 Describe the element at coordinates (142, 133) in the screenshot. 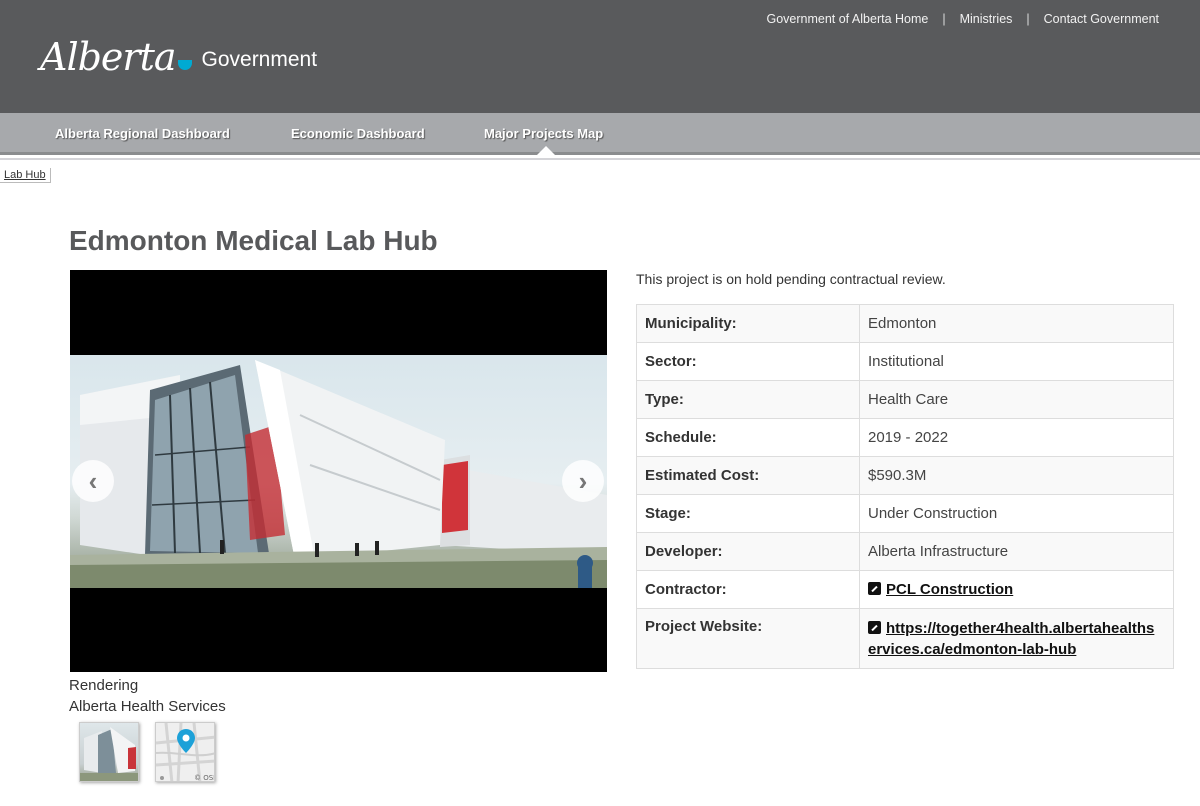

I see `nav-item-regional-dashboard: Alberta Regional Dashboard` at that location.